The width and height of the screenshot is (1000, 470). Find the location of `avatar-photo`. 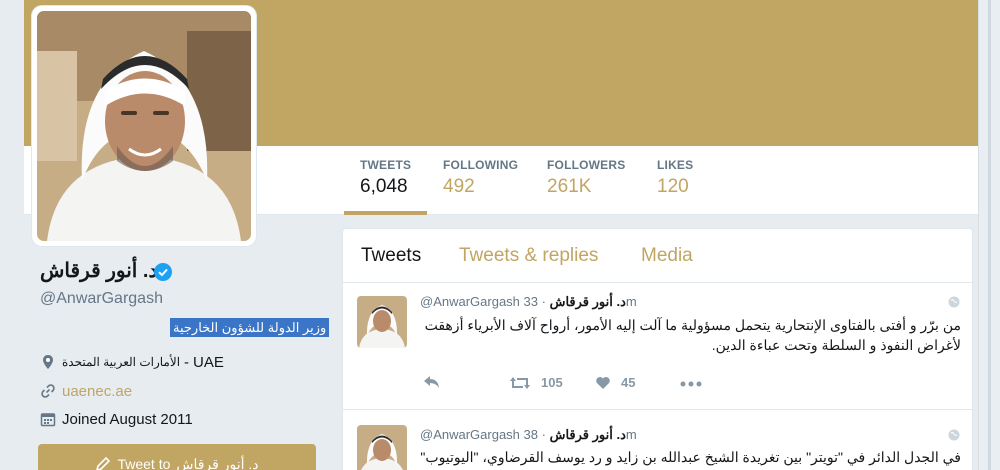

avatar-photo is located at coordinates (144, 126).